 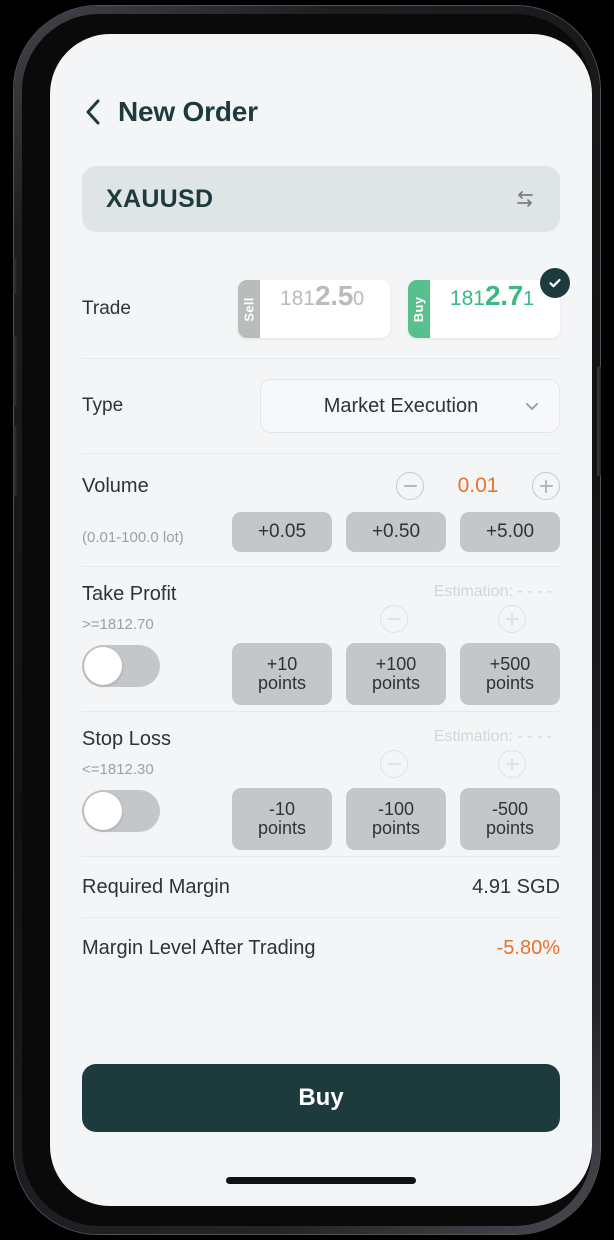 I want to click on volume-value: 0.01, so click(x=478, y=486).